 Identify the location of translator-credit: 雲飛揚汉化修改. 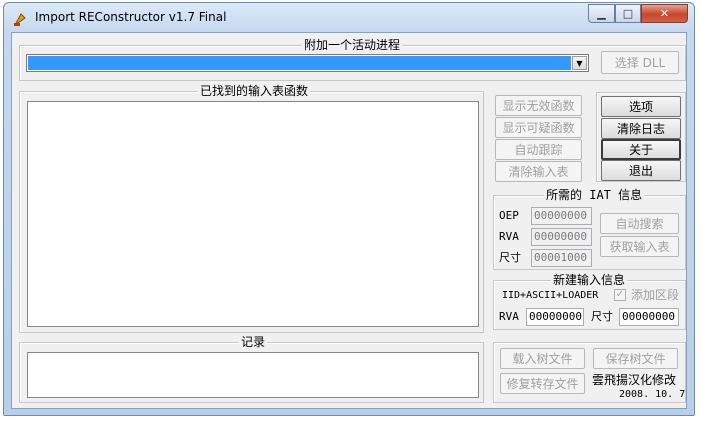
(634, 380).